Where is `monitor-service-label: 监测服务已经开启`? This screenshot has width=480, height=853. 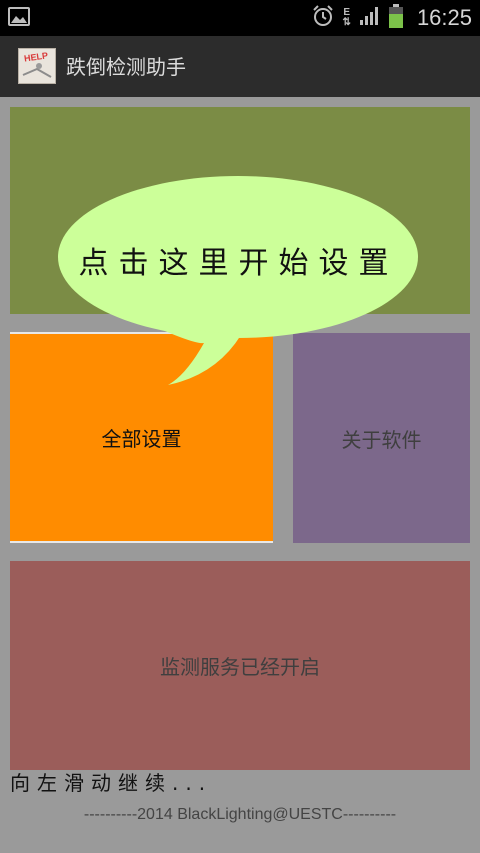
monitor-service-label: 监测服务已经开启 is located at coordinates (240, 667).